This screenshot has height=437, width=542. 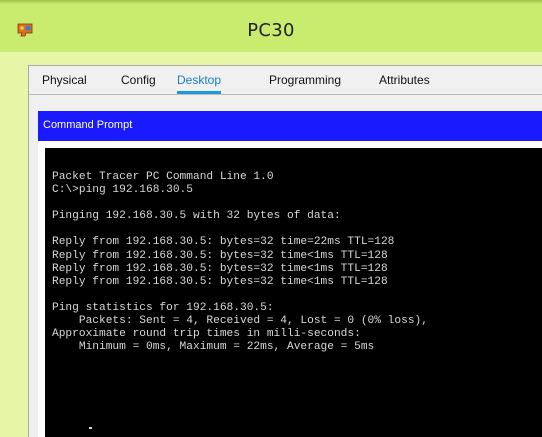 I want to click on terminal-line: Ping statistics for 192.168.30.5:, so click(x=163, y=307).